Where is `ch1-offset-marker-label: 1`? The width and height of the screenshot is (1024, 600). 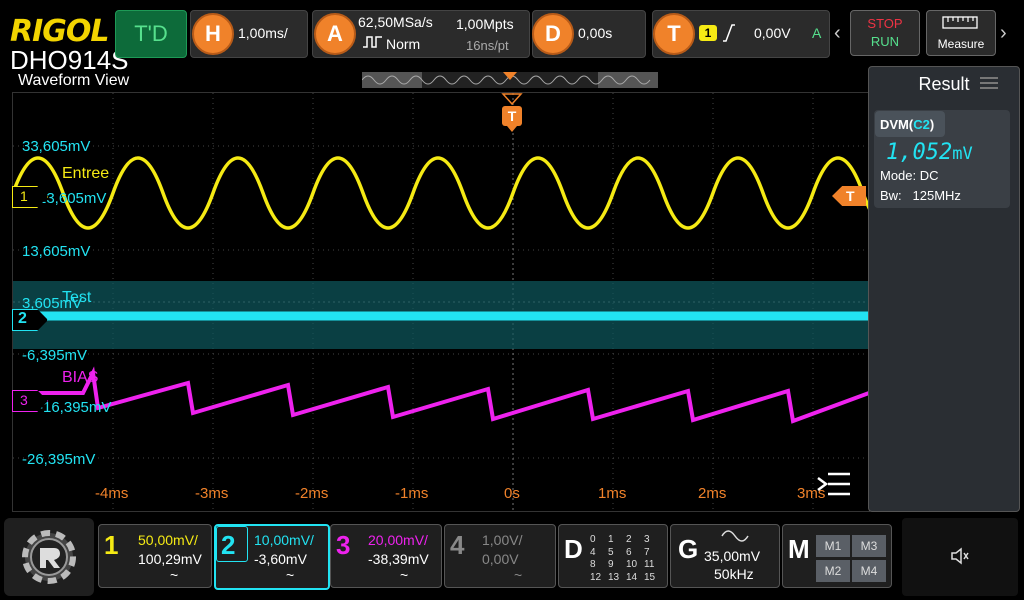 ch1-offset-marker-label: 1 is located at coordinates (24, 196).